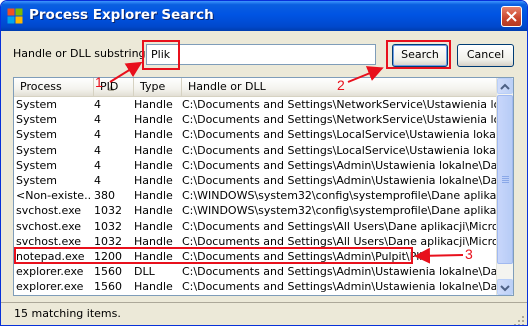  I want to click on chevron-up-icon, so click(505, 86).